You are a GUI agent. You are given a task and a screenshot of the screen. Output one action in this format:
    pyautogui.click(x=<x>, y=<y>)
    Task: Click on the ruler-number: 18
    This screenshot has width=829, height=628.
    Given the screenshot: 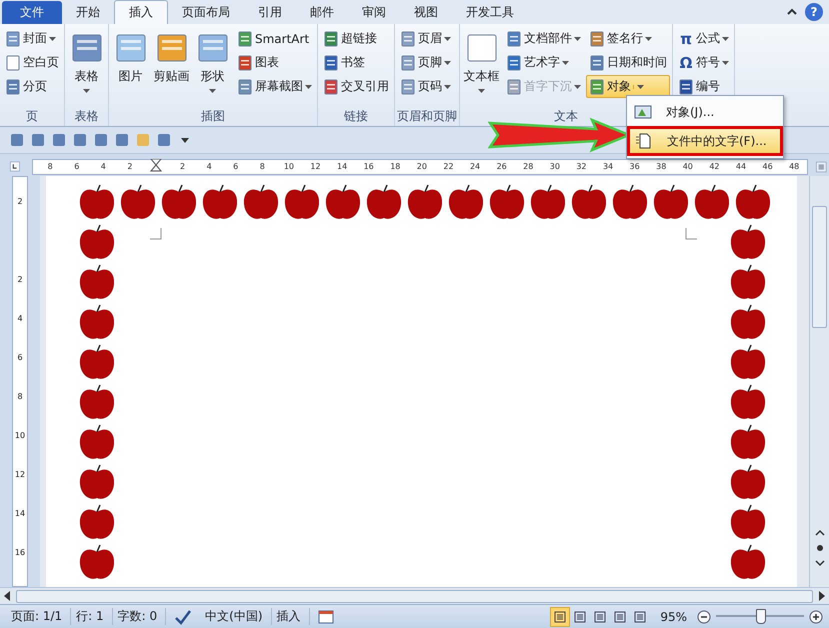 What is the action you would take?
    pyautogui.click(x=395, y=167)
    